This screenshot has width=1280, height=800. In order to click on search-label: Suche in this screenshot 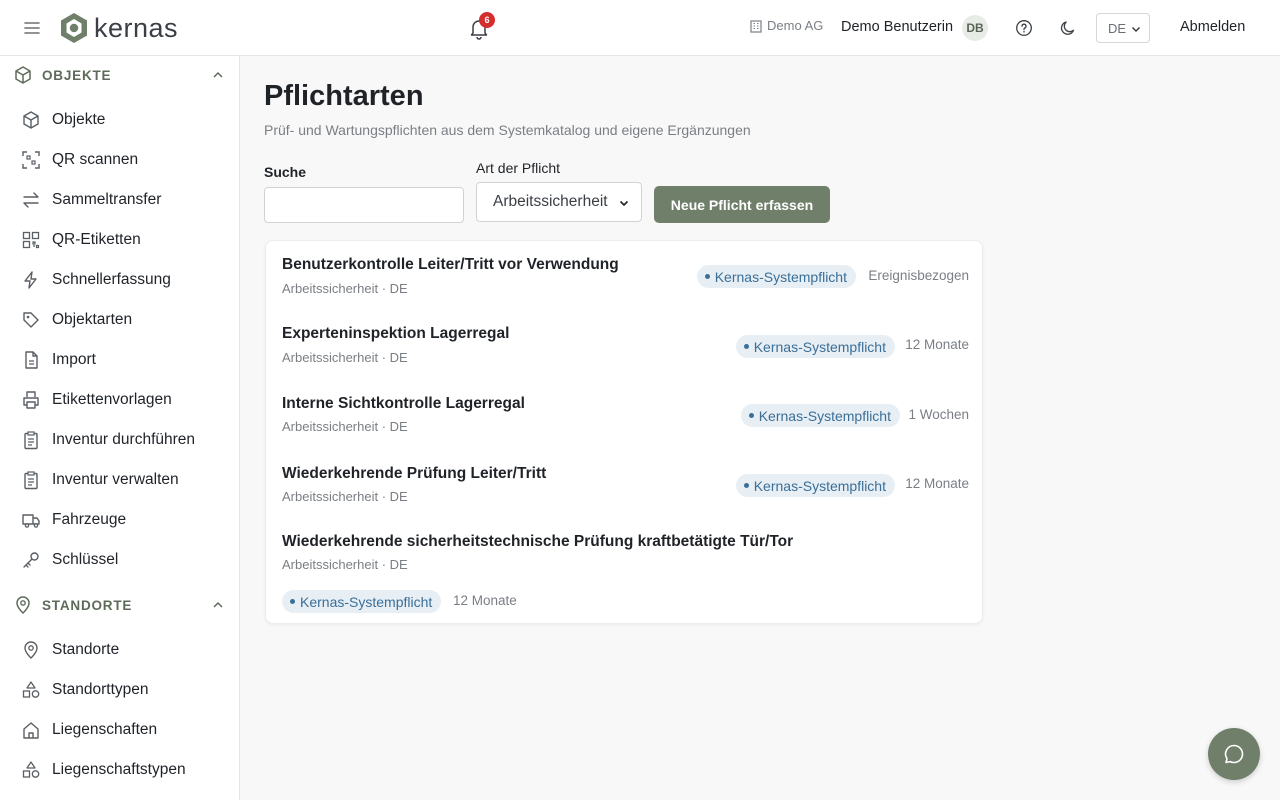, I will do `click(285, 172)`.